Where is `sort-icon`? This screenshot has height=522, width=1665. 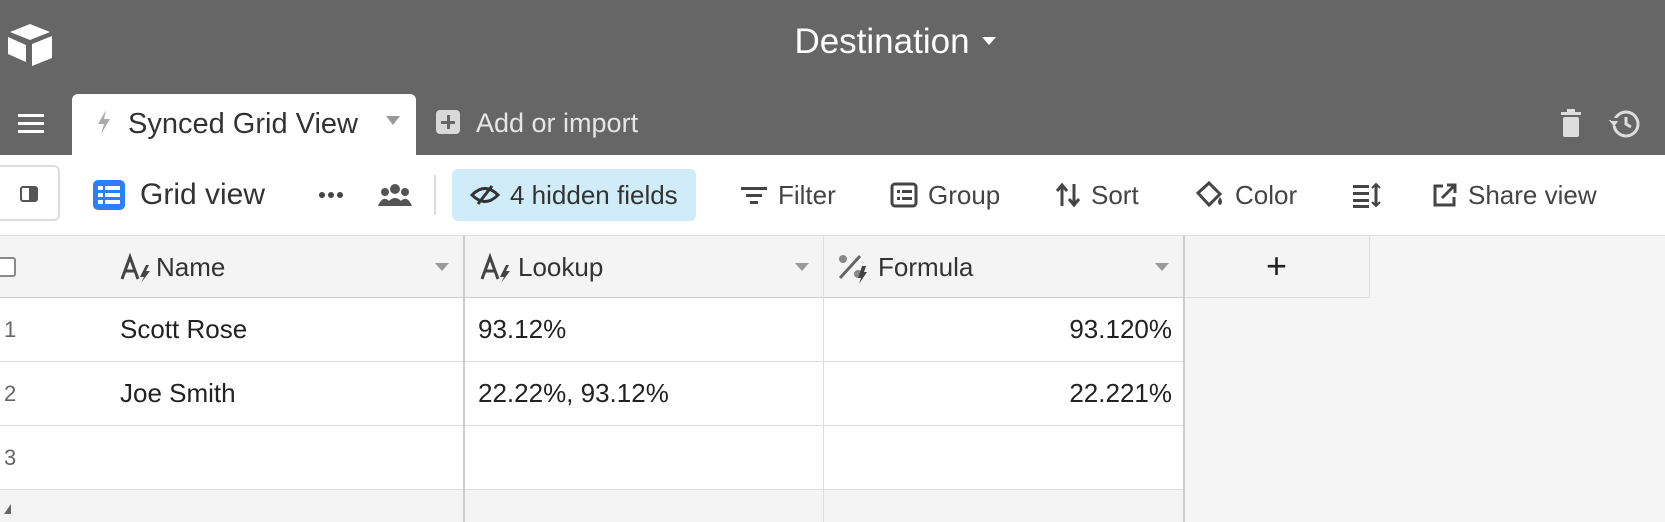
sort-icon is located at coordinates (1068, 195).